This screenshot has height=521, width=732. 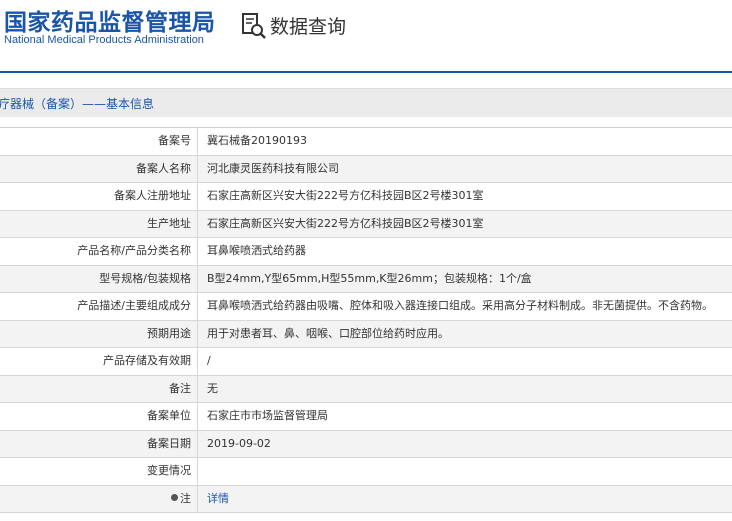 I want to click on row-label-text: 备案号, so click(x=174, y=140).